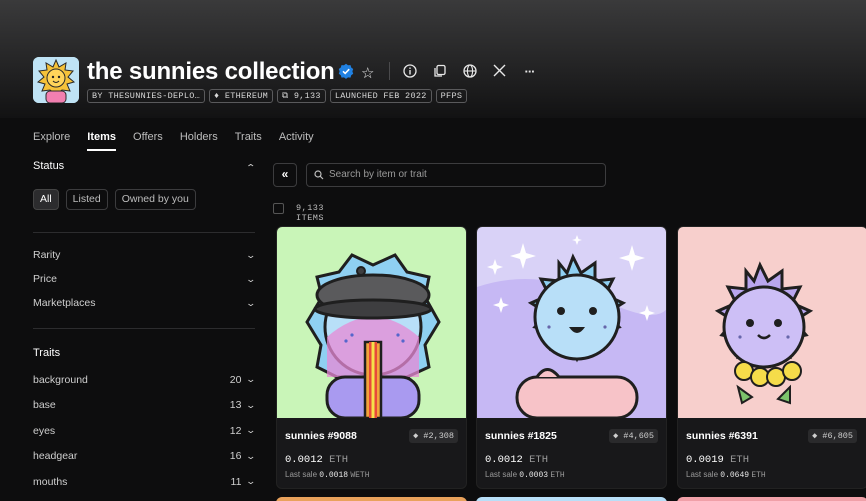  I want to click on trait-count: 11, so click(236, 481).